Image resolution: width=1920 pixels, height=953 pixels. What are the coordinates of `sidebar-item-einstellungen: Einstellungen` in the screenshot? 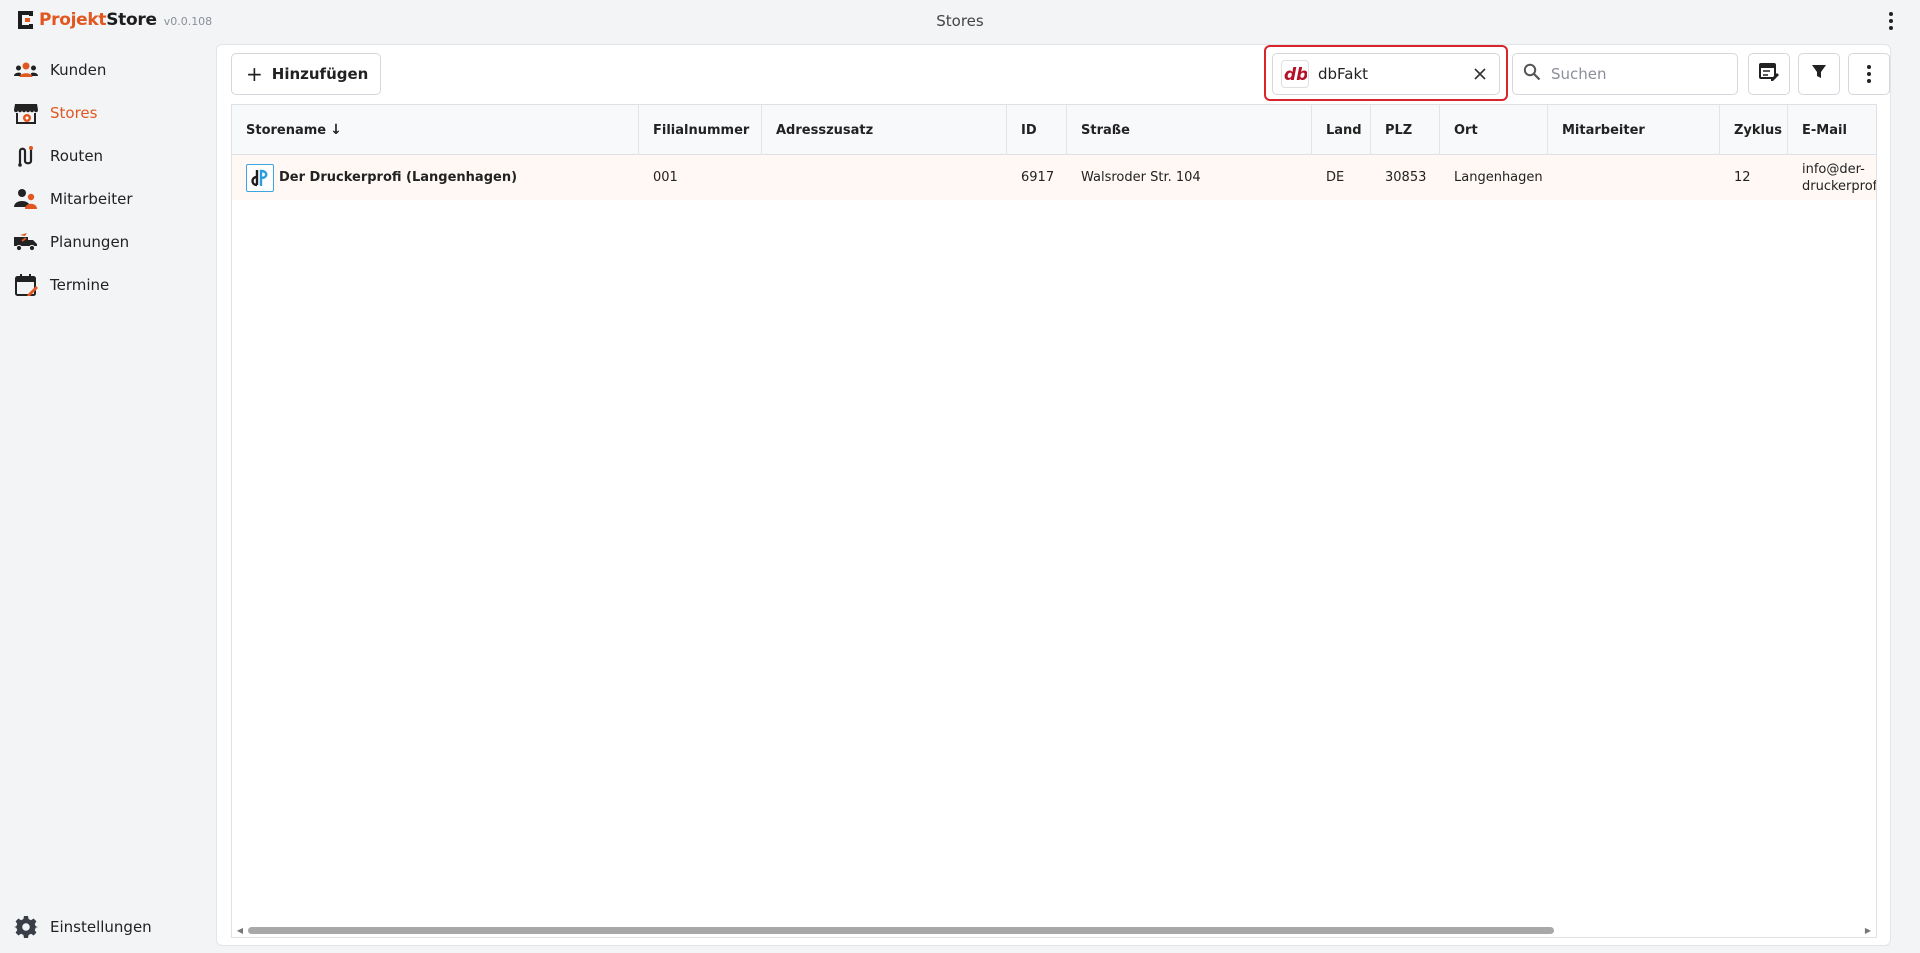 It's located at (105, 926).